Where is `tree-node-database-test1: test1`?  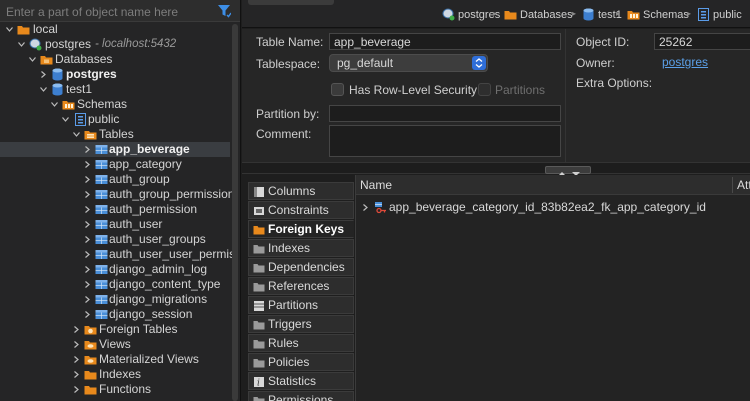 tree-node-database-test1: test1 is located at coordinates (115, 89).